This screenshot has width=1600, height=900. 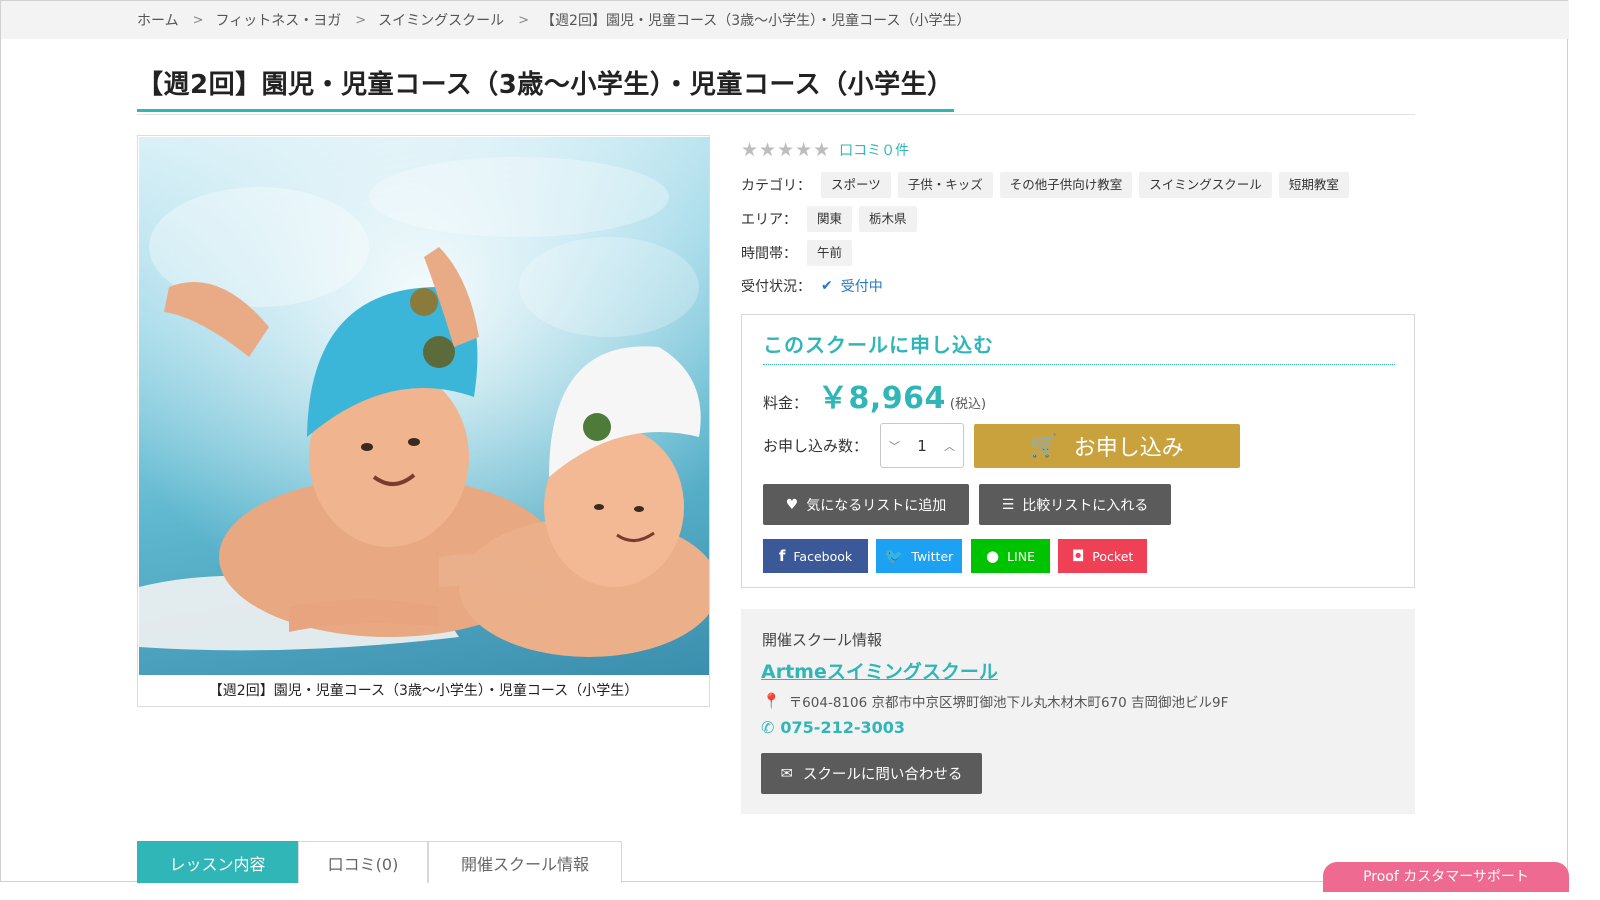 I want to click on pocket-label: Pocket, so click(x=1113, y=556).